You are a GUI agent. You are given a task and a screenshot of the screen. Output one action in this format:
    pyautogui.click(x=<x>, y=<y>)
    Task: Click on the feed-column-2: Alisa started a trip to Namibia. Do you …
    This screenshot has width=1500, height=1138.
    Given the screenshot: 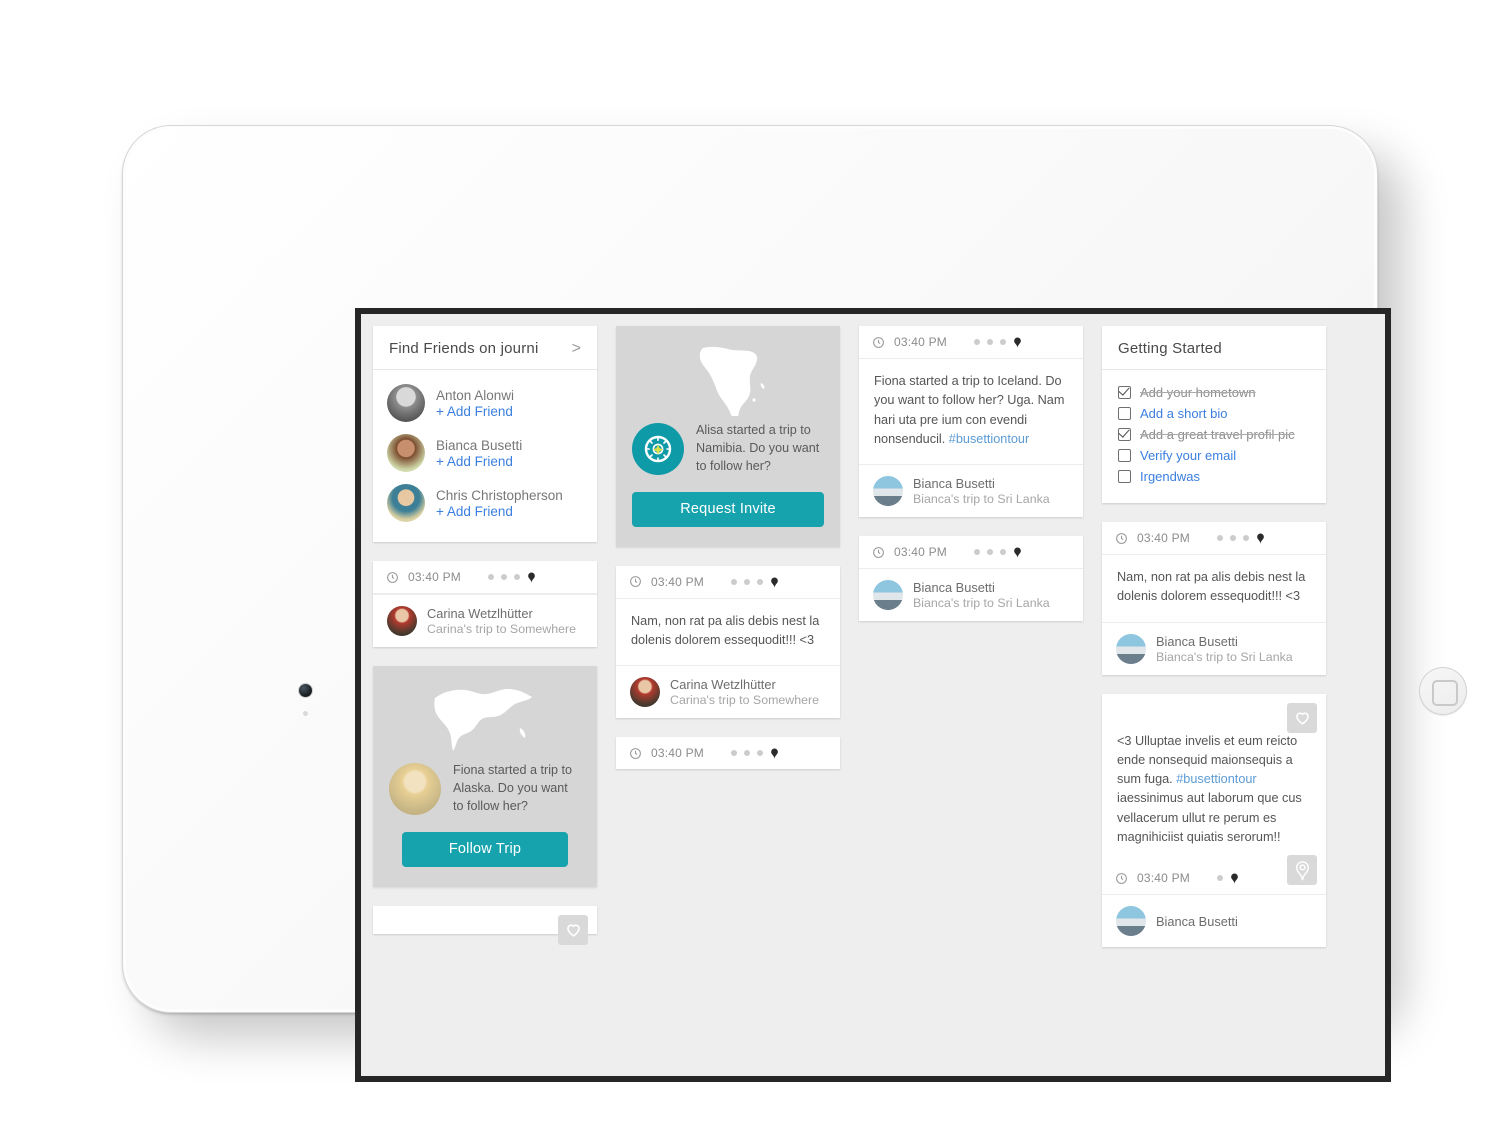 What is the action you would take?
    pyautogui.click(x=728, y=636)
    